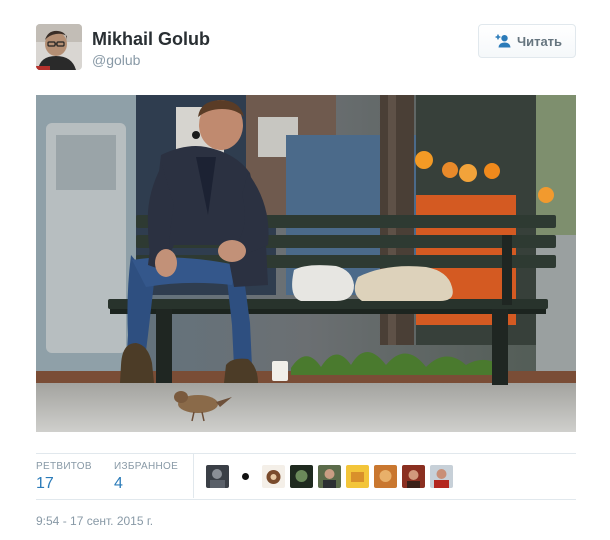 The height and width of the screenshot is (540, 610). I want to click on favoriter-avatars, so click(329, 476).